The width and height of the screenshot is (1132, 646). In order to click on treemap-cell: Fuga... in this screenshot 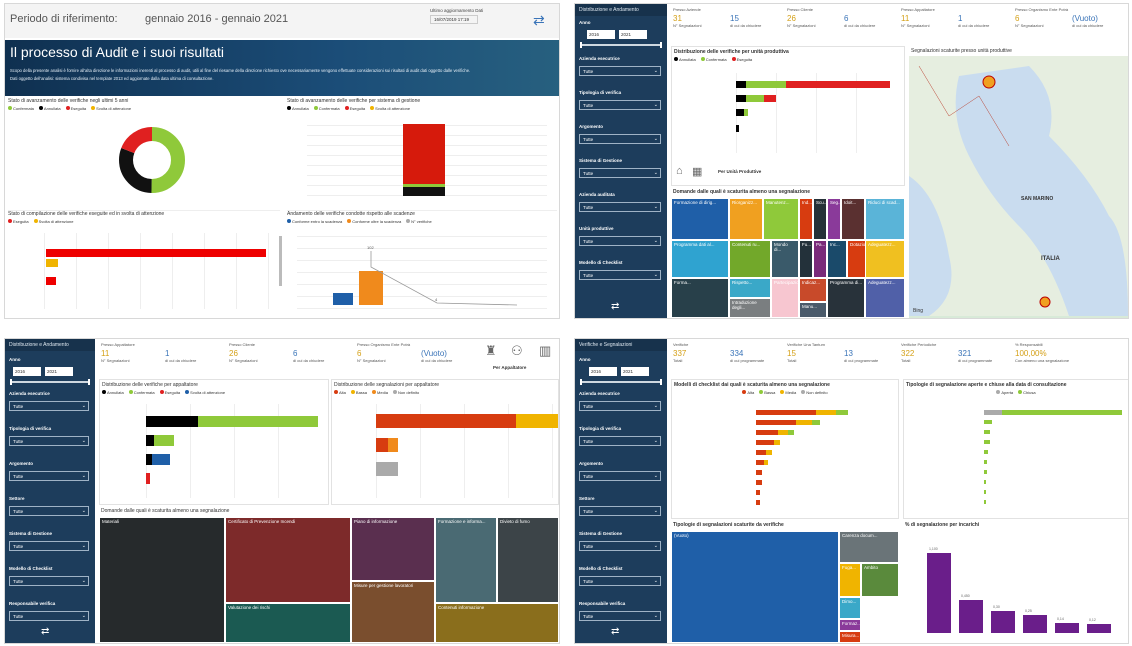, I will do `click(850, 580)`.